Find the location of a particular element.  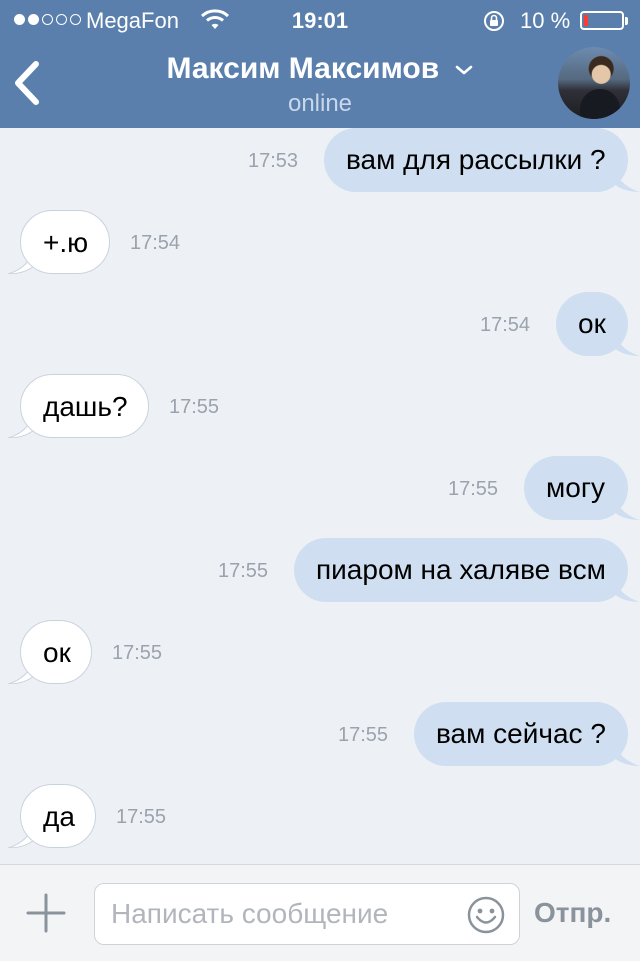

message-input: Написать сообщение is located at coordinates (307, 914).